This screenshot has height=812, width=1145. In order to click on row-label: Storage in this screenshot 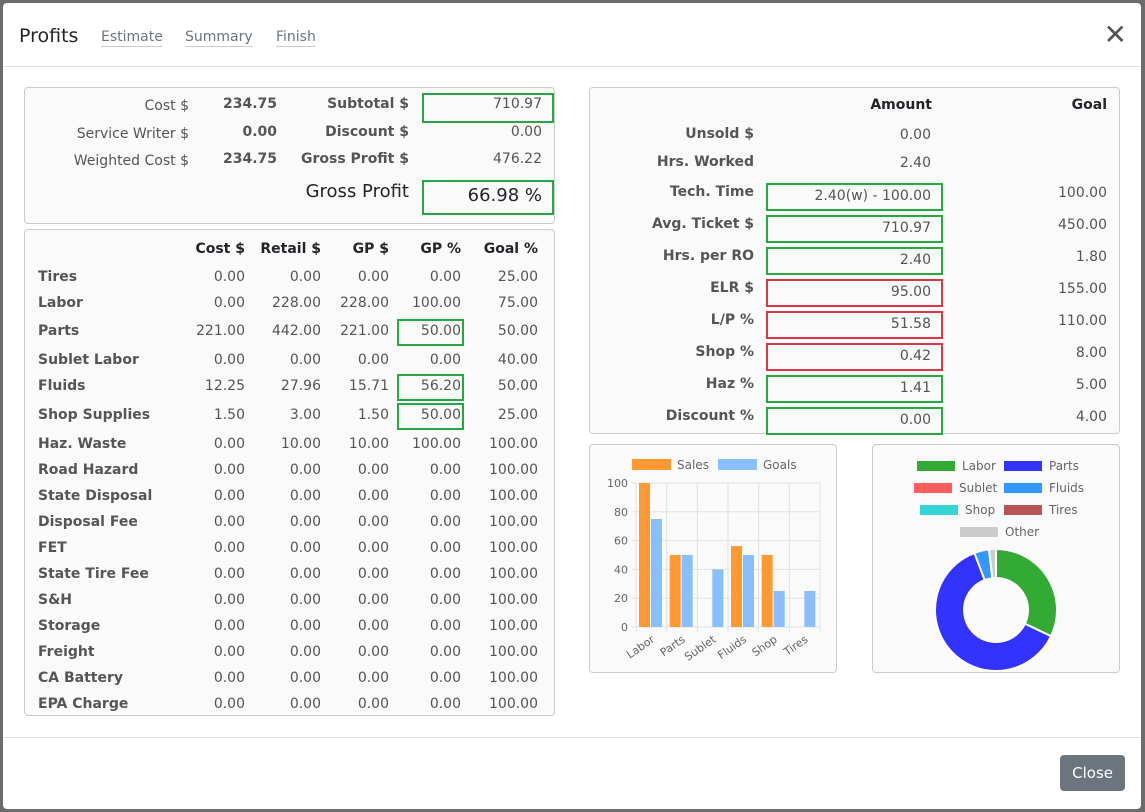, I will do `click(69, 626)`.